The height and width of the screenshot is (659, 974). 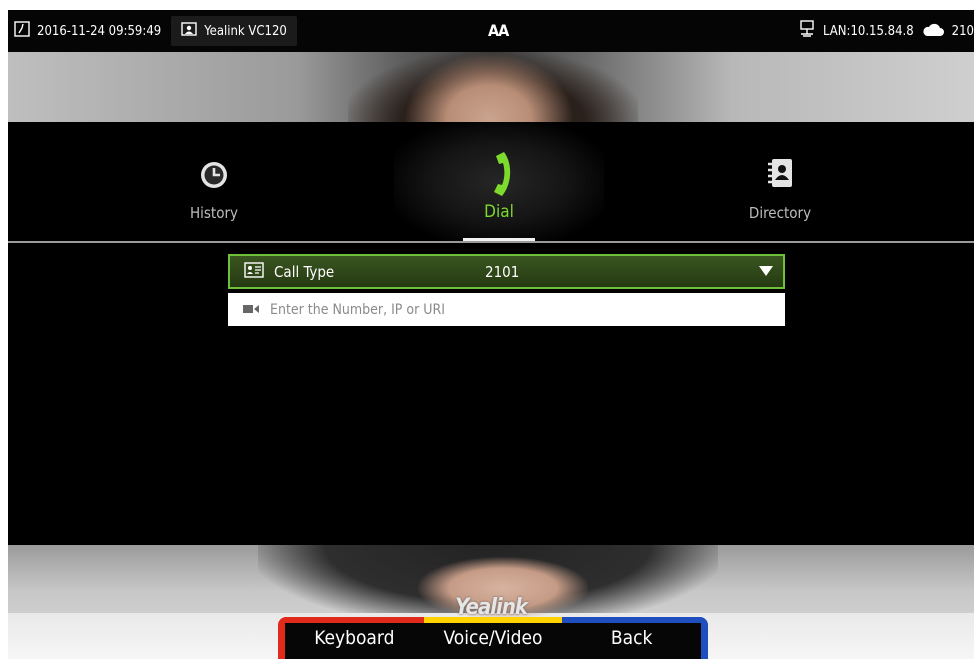 I want to click on network-area: LAN:10.15.84.8 210, so click(x=886, y=31).